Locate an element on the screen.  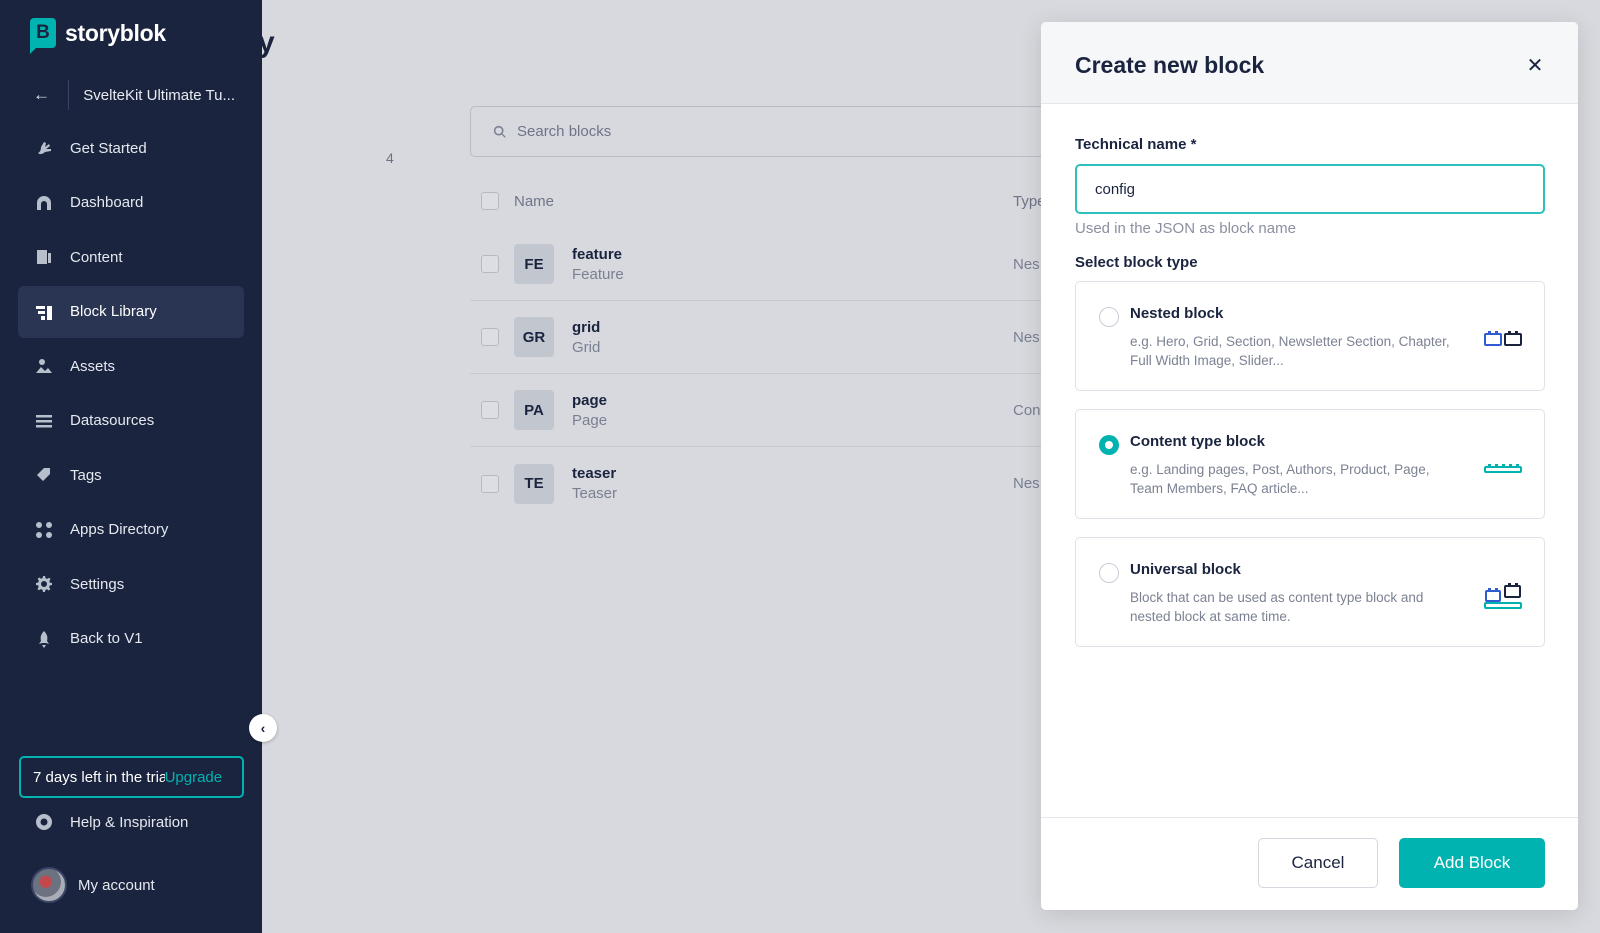
technical-name-label: Technical name * is located at coordinates (1136, 144).